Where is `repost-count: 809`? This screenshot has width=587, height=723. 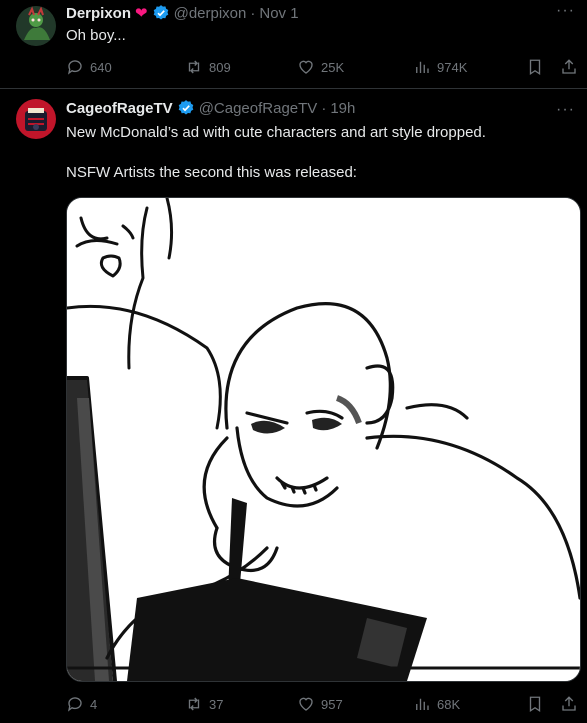
repost-count: 809 is located at coordinates (220, 67).